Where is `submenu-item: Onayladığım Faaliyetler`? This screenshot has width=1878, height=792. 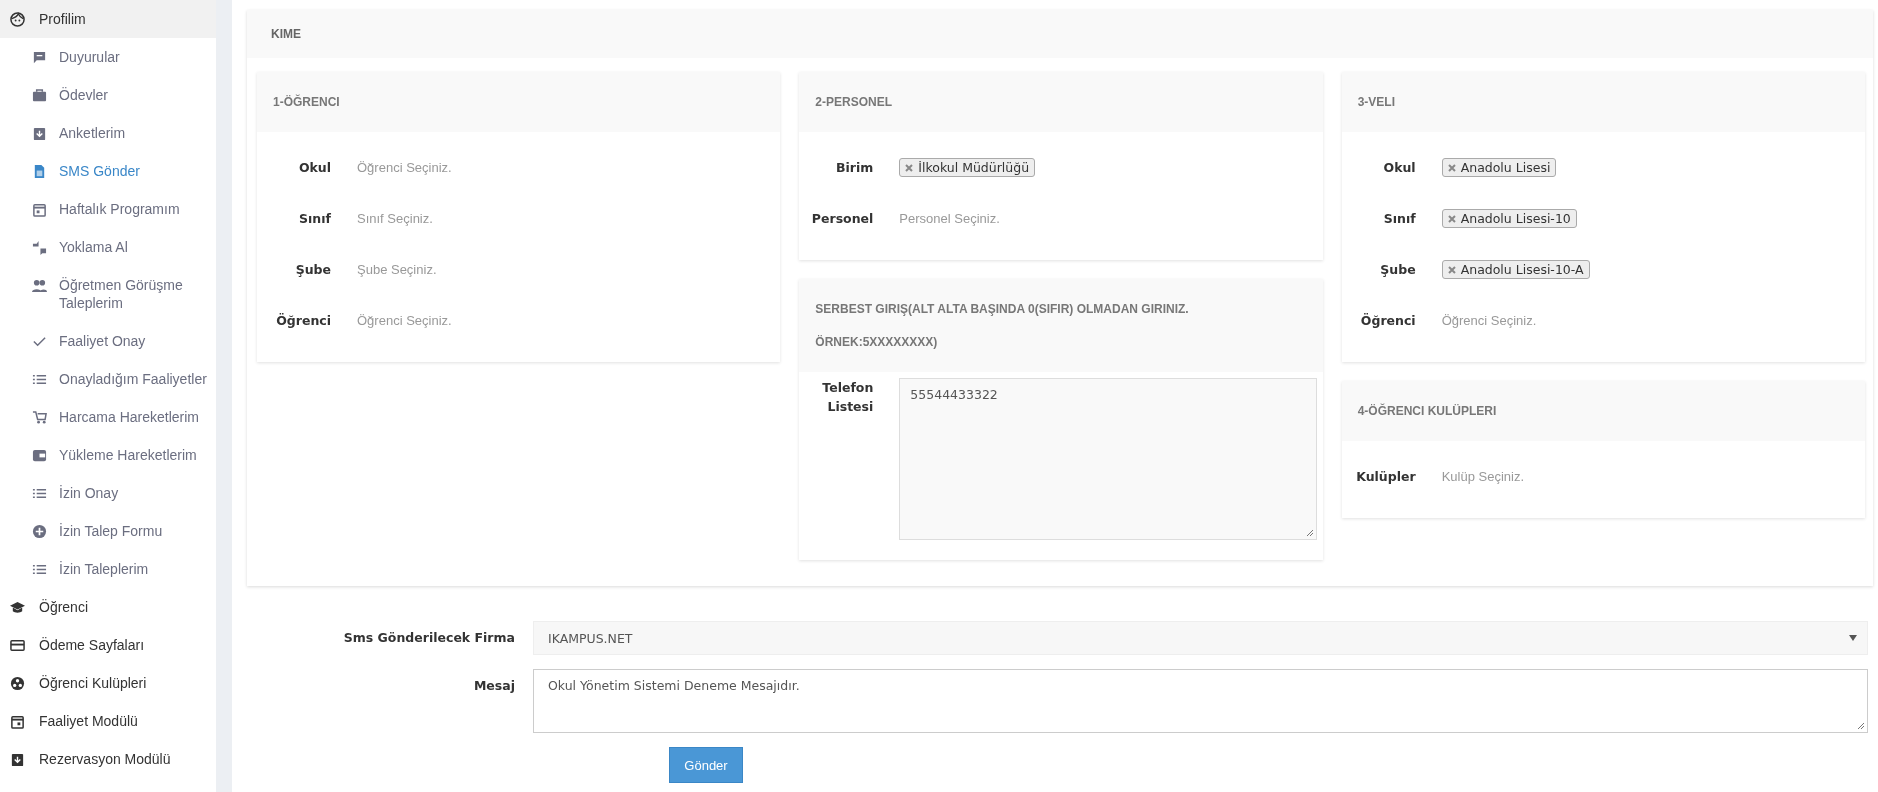
submenu-item: Onayladığım Faaliyetler is located at coordinates (108, 379).